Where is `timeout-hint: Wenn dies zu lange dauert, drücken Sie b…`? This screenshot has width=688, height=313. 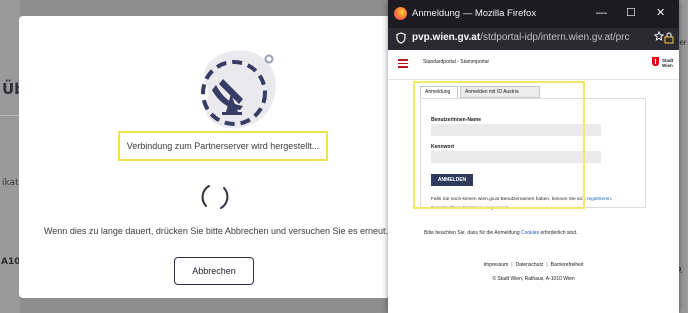
timeout-hint: Wenn dies zu lange dauert, drücken Sie b… is located at coordinates (216, 231).